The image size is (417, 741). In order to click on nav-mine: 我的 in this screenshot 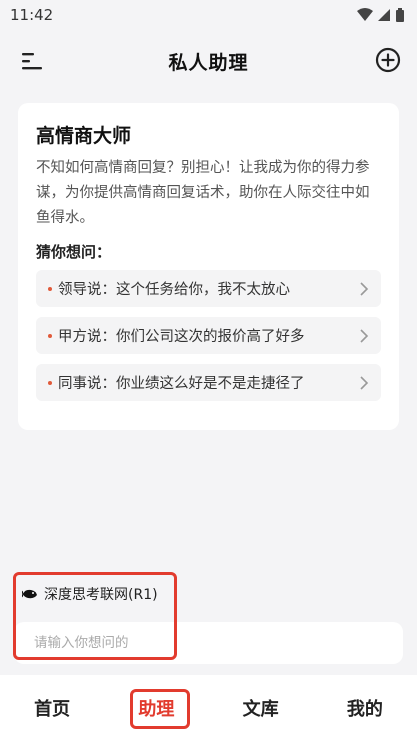, I will do `click(365, 708)`.